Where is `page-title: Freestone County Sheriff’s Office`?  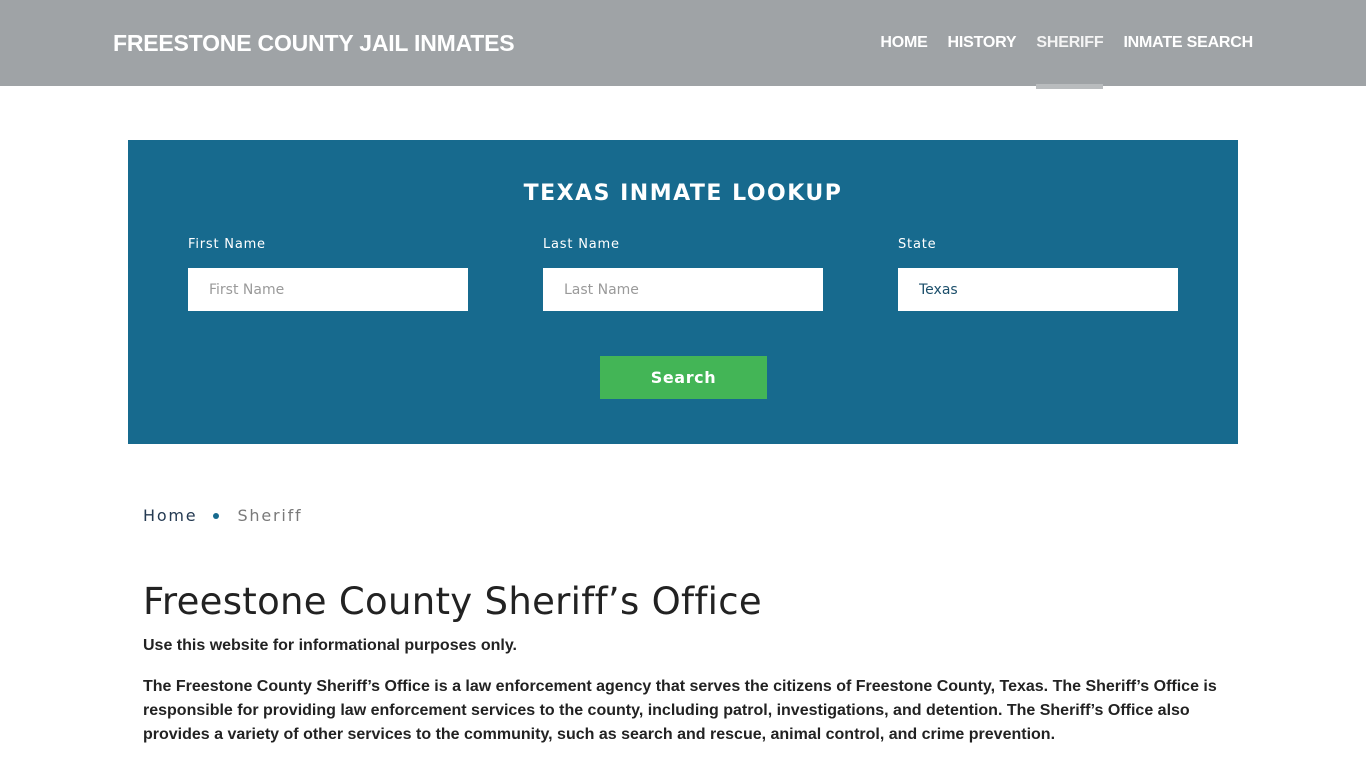
page-title: Freestone County Sheriff’s Office is located at coordinates (452, 601).